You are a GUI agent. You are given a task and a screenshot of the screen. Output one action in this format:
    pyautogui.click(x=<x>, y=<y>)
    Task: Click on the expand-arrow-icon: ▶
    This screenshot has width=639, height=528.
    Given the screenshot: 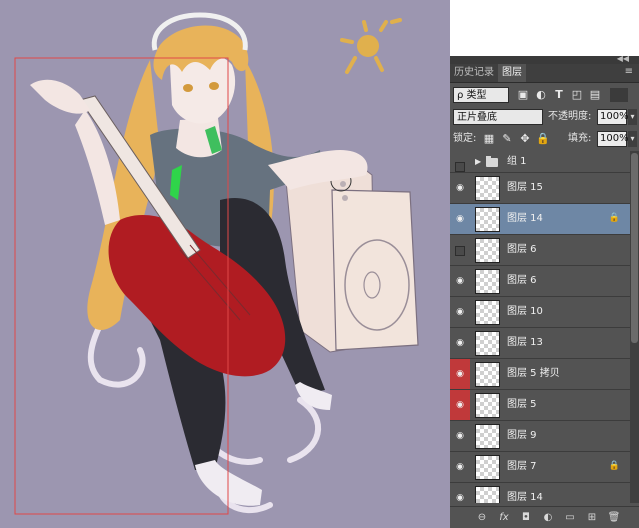 What is the action you would take?
    pyautogui.click(x=478, y=162)
    